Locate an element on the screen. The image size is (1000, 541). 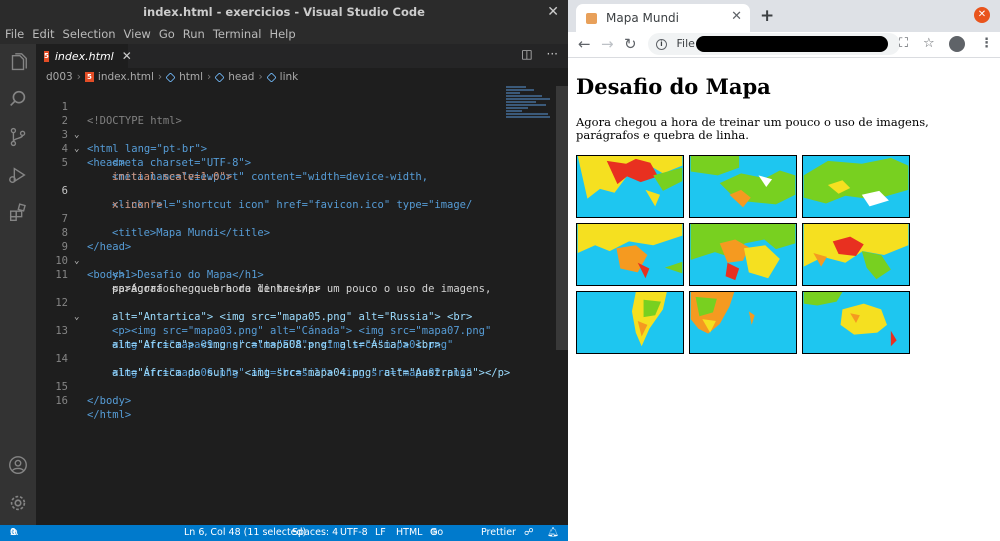
code-line: 4 <meta charset="UTF-8"> is located at coordinates (296, 148).